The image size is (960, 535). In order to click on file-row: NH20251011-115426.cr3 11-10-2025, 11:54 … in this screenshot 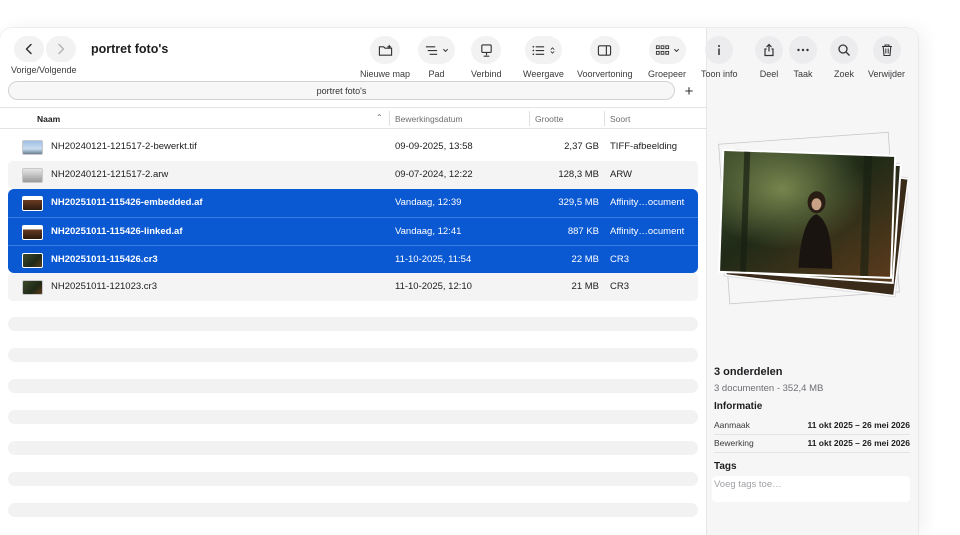, I will do `click(353, 259)`.